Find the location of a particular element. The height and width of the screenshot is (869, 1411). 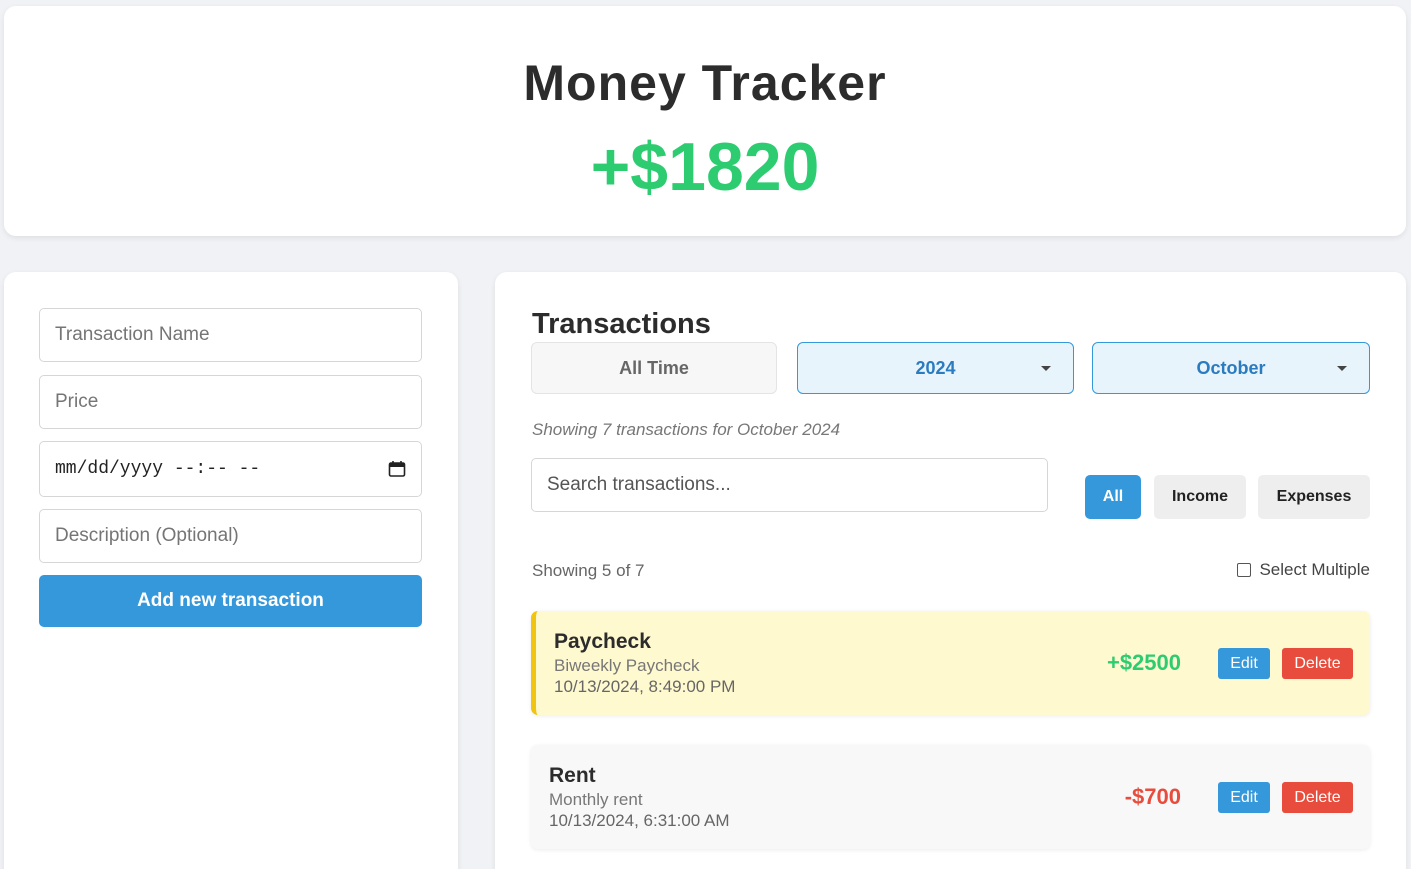

all-time-button: All Time is located at coordinates (654, 368).